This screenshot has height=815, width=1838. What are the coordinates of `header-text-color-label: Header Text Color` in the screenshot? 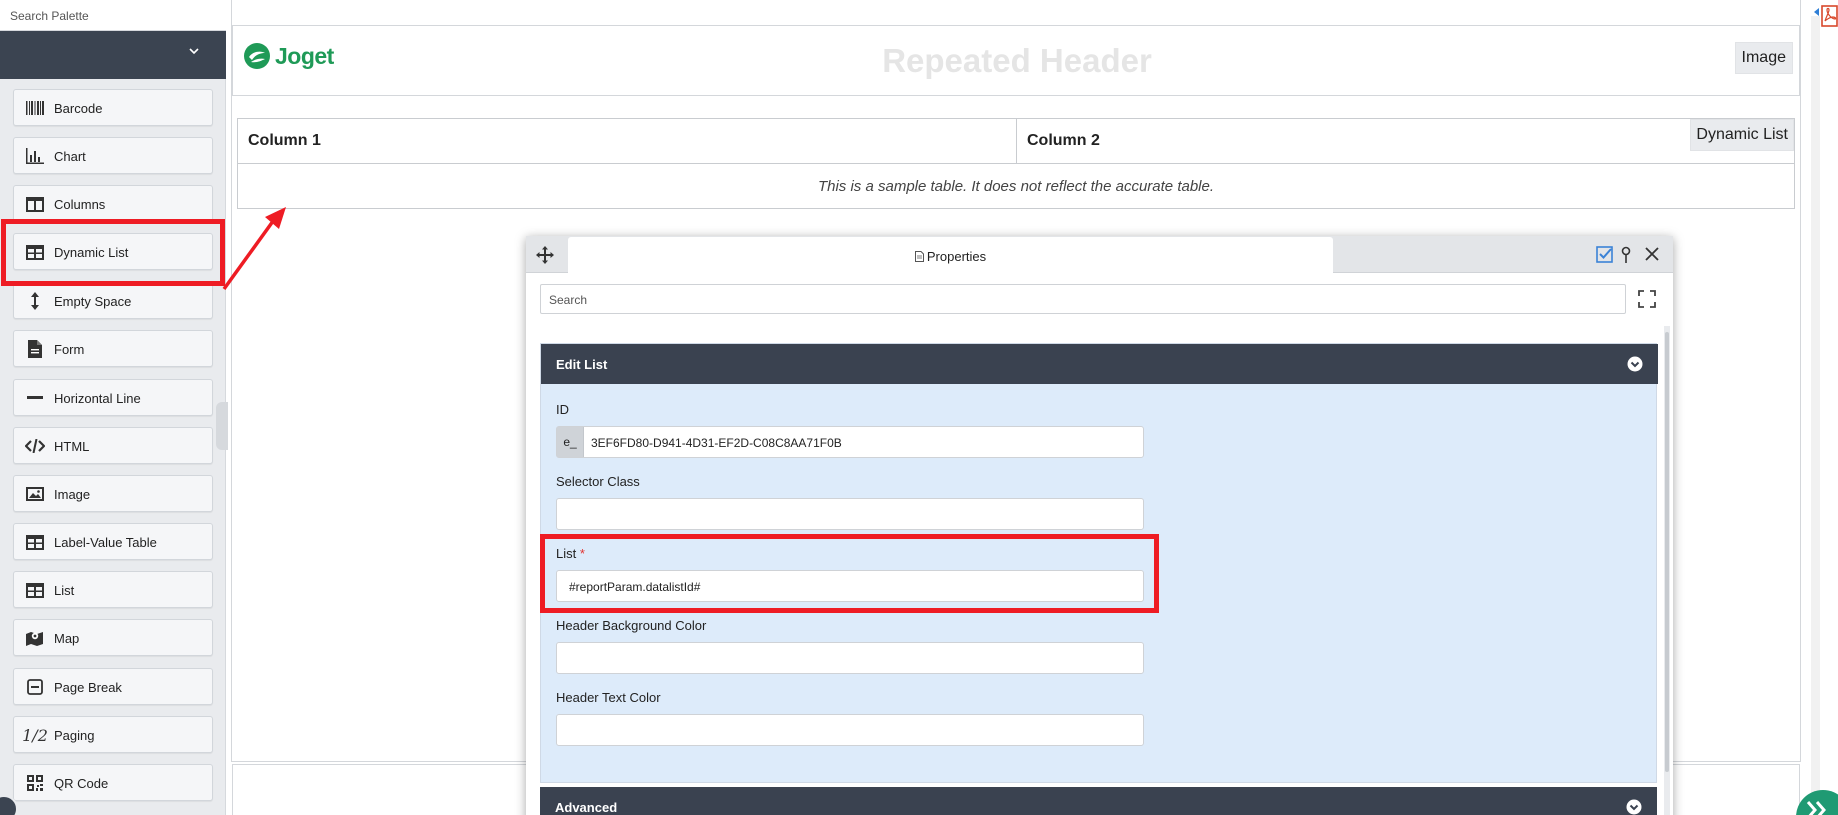 It's located at (608, 697).